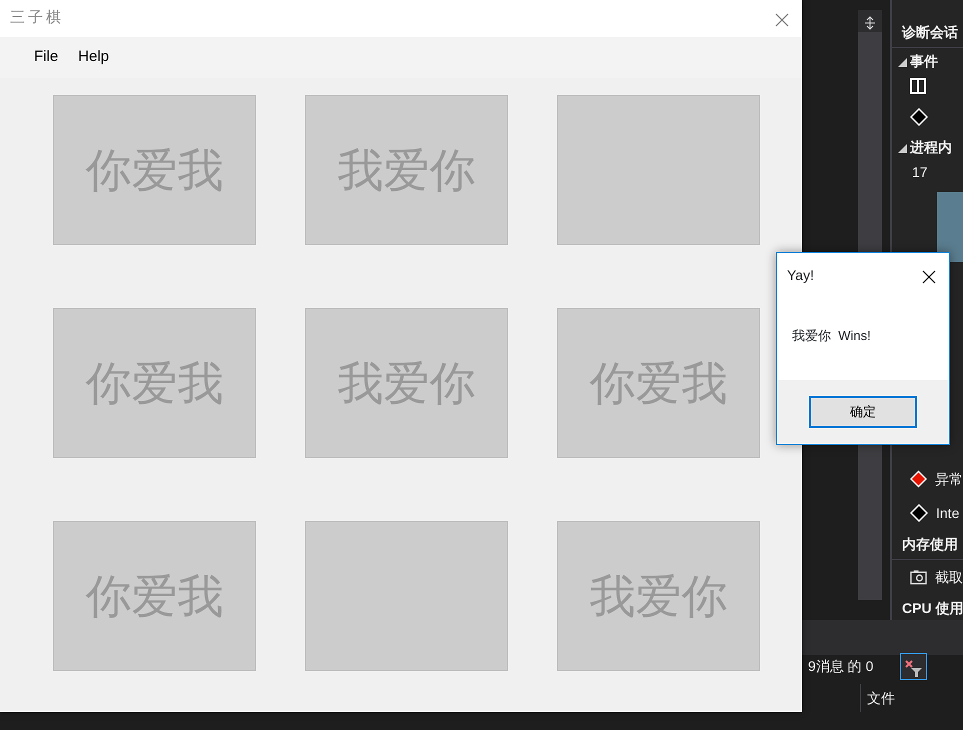 This screenshot has height=730, width=963. Describe the element at coordinates (37, 18) in the screenshot. I see `window-title: 三子棋` at that location.